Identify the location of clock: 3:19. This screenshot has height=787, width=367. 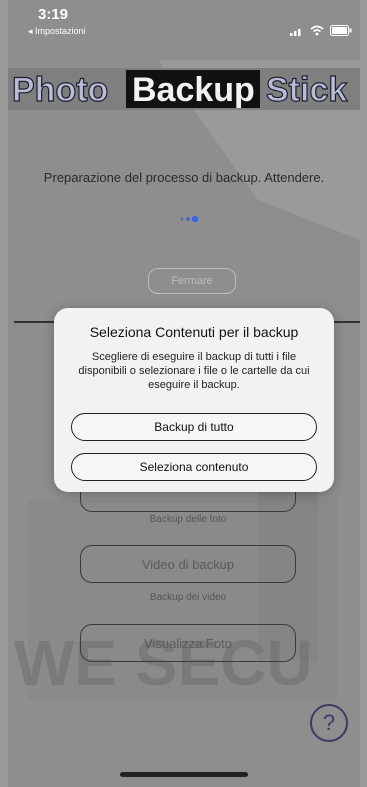
(53, 14).